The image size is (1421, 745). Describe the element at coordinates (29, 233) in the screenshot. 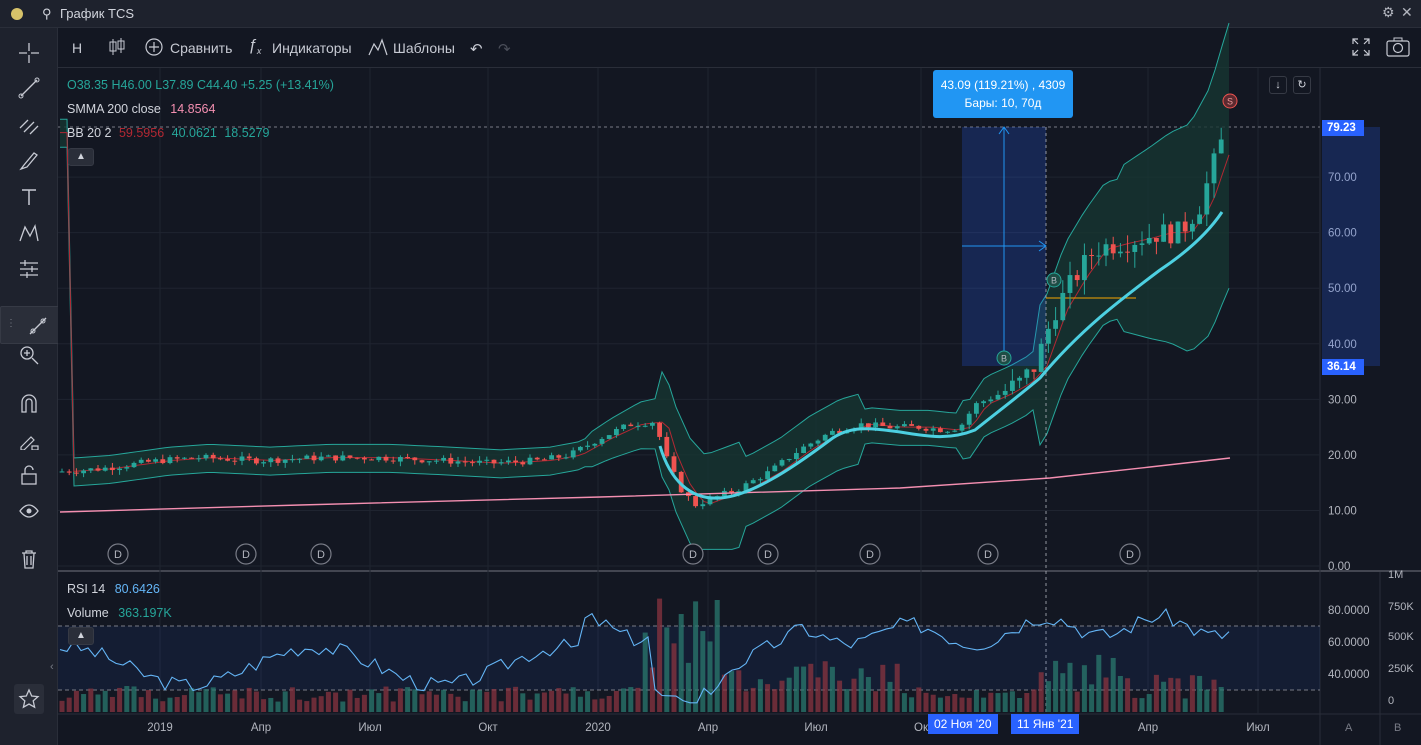

I see `pattern-icon` at that location.